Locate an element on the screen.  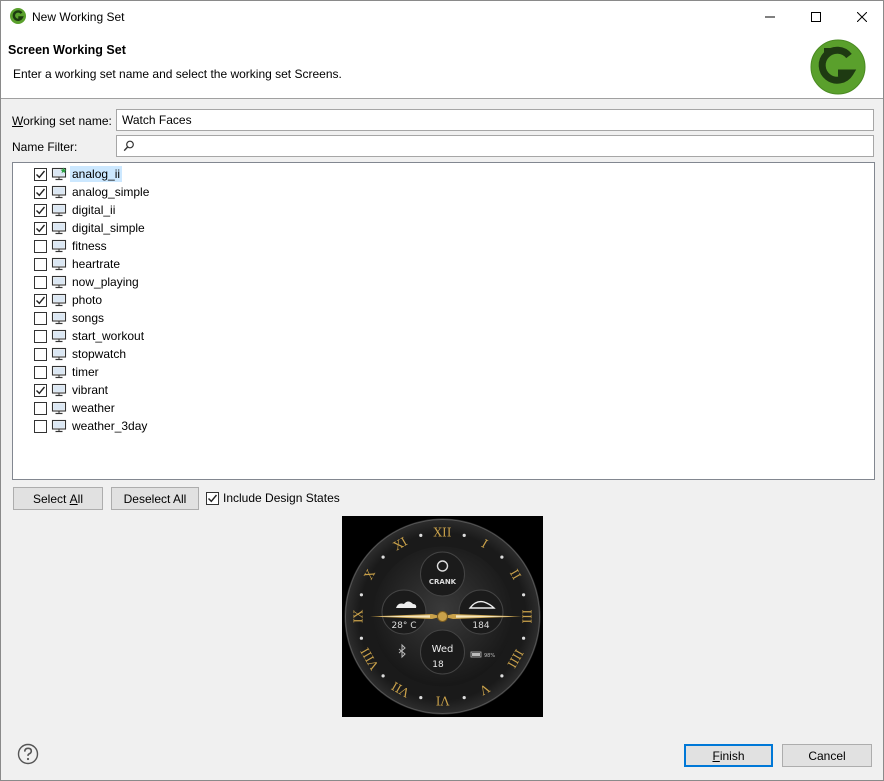
include-design-states-checkbox is located at coordinates (212, 498).